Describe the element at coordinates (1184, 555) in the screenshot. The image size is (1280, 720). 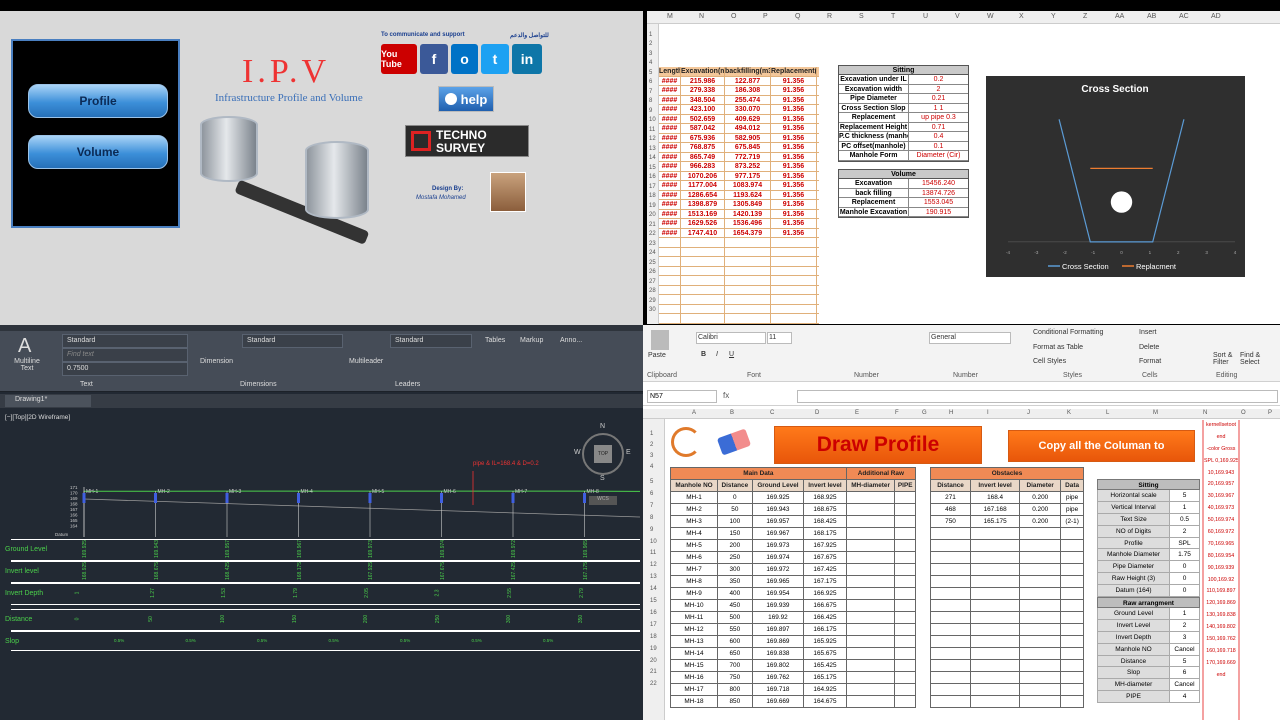
I see `setting-value: 1.75` at that location.